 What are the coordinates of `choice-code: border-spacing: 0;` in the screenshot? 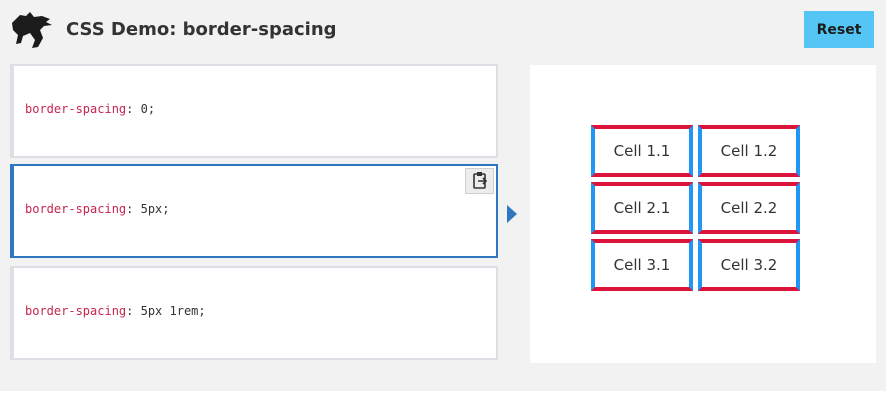 It's located at (90, 109).